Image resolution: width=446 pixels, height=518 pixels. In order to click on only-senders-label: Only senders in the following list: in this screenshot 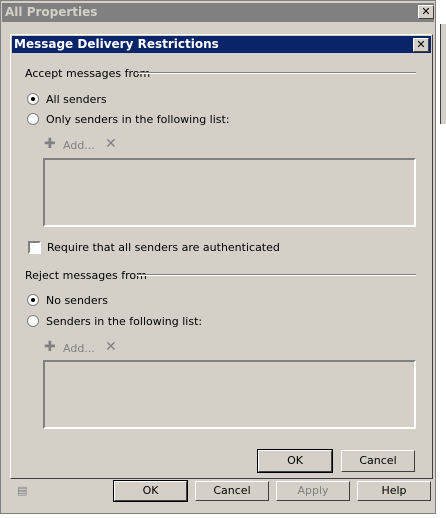, I will do `click(138, 119)`.